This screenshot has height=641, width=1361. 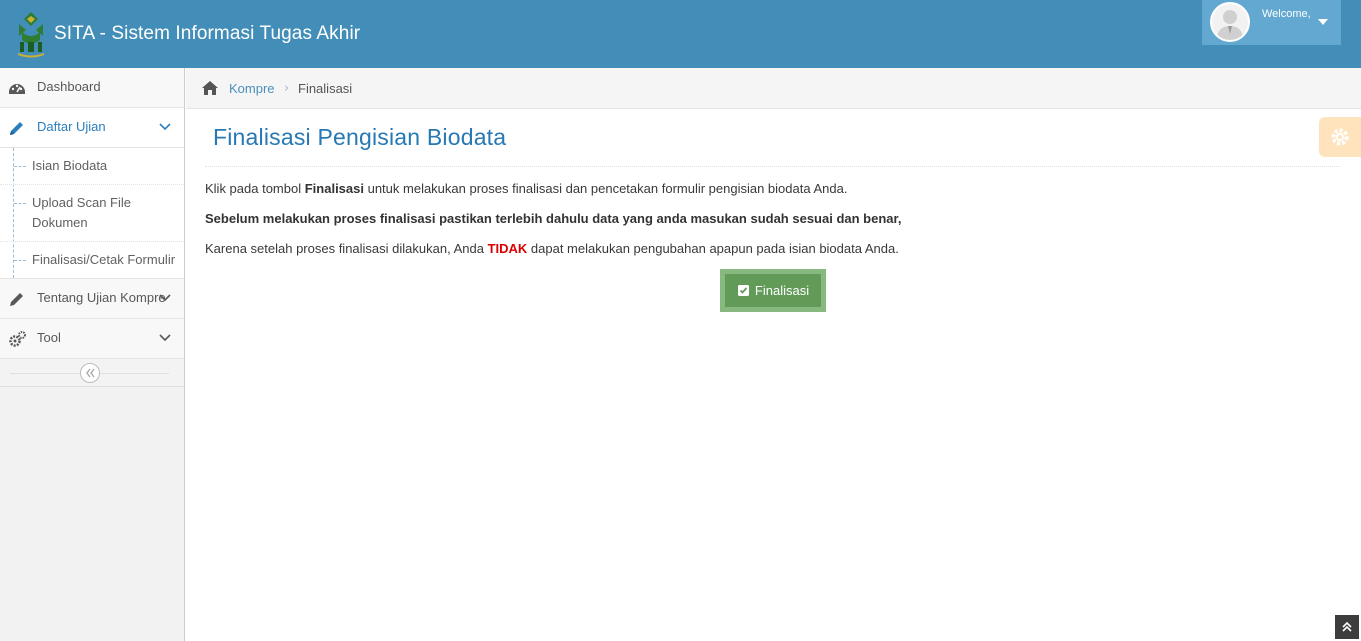 I want to click on notice-emphasis: TIDAK, so click(x=507, y=248).